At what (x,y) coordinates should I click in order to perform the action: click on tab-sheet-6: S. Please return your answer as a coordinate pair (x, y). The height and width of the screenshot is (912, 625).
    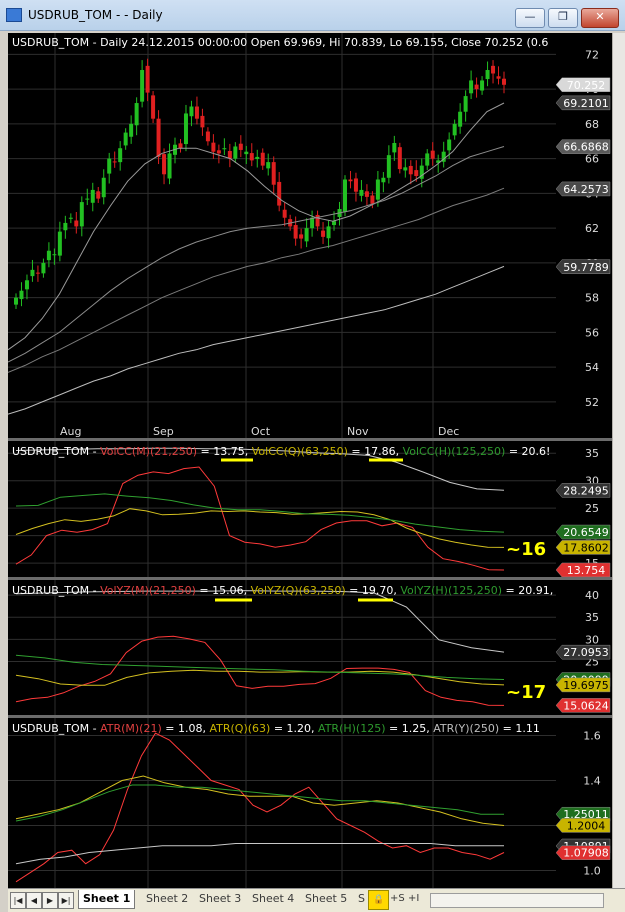
    Looking at the image, I should click on (361, 899).